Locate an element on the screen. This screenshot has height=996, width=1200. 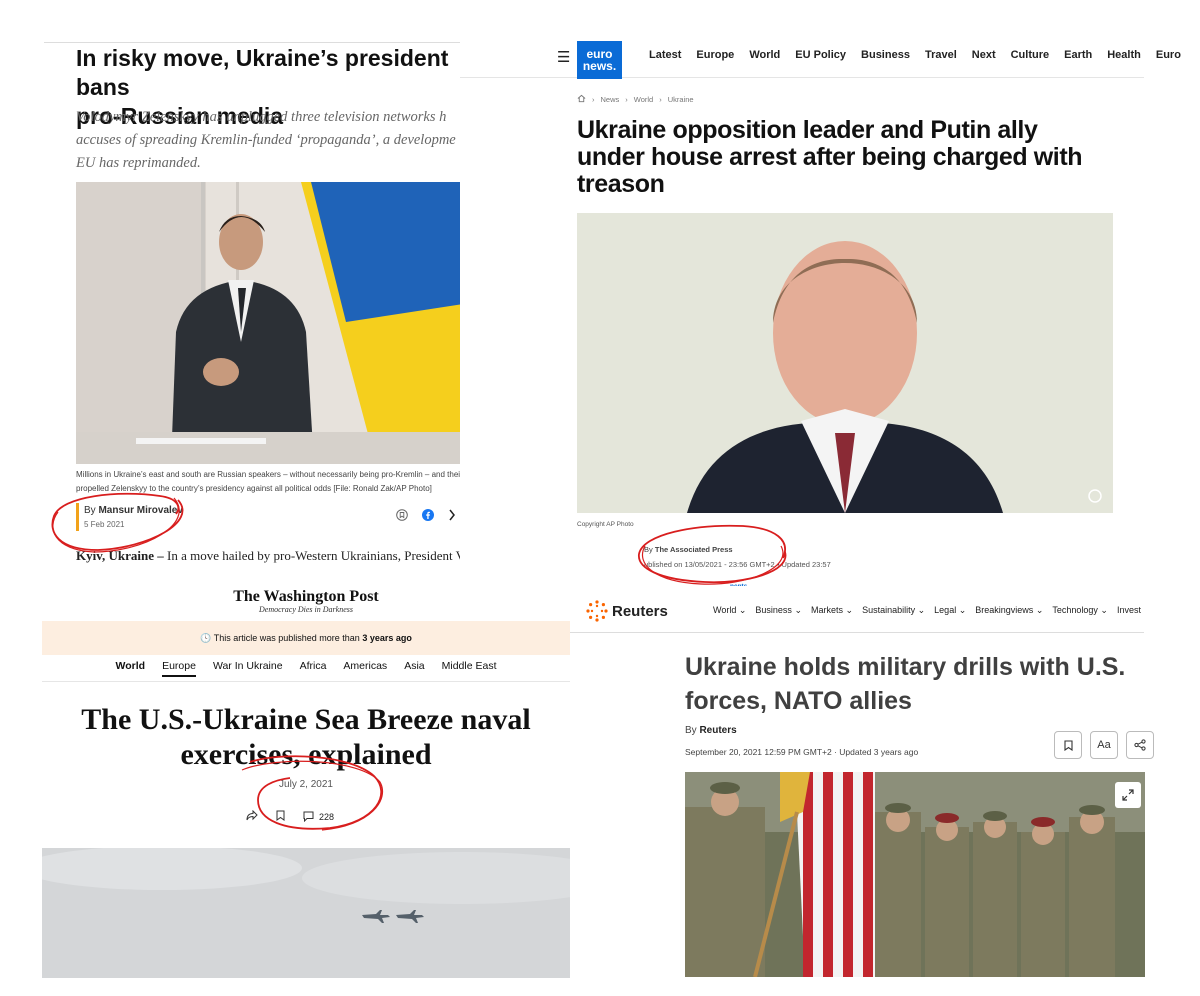
breadcrumb: › News › World › Ukraine is located at coordinates (635, 99).